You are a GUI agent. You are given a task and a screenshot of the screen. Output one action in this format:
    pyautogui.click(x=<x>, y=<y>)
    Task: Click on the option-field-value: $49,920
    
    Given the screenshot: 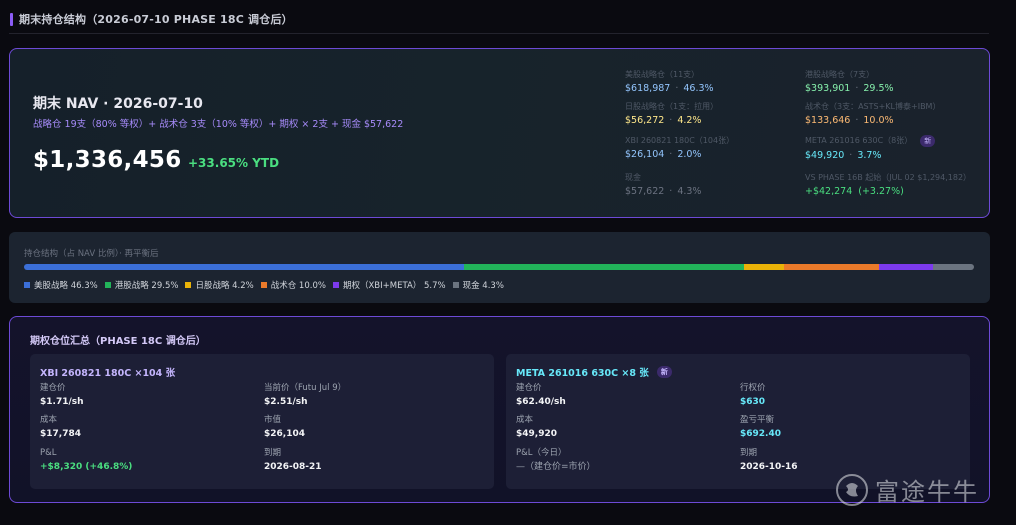 What is the action you would take?
    pyautogui.click(x=536, y=434)
    